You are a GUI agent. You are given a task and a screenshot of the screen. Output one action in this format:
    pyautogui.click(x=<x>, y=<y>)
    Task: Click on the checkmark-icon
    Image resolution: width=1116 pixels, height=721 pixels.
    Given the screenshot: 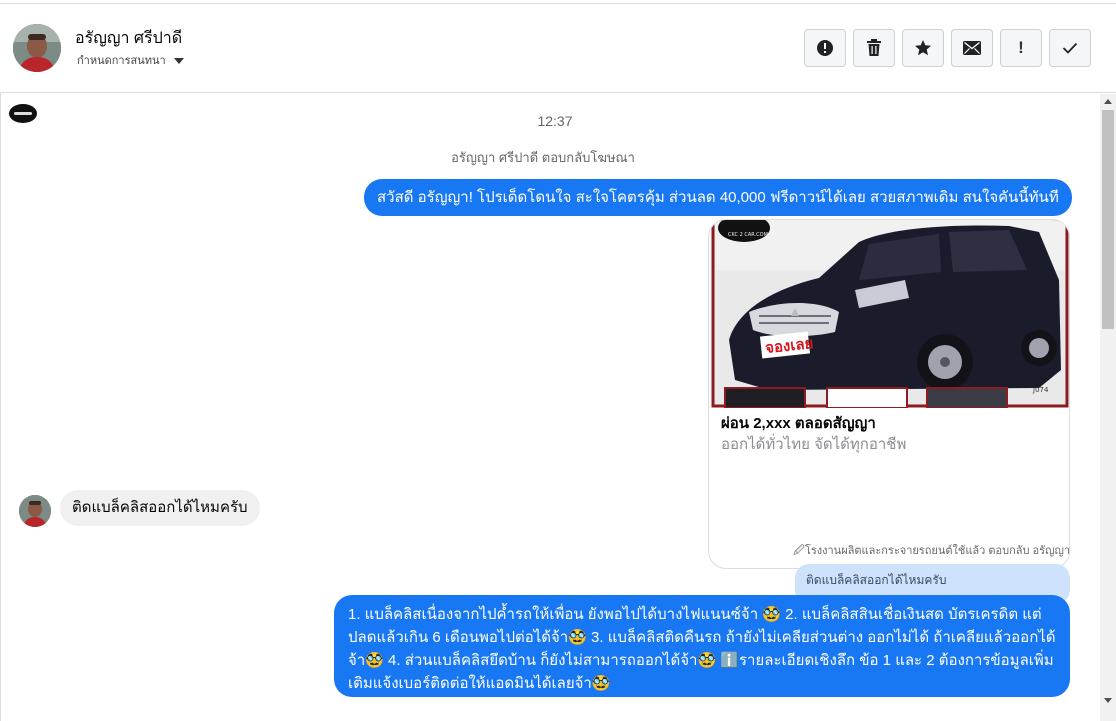 What is the action you would take?
    pyautogui.click(x=1070, y=48)
    